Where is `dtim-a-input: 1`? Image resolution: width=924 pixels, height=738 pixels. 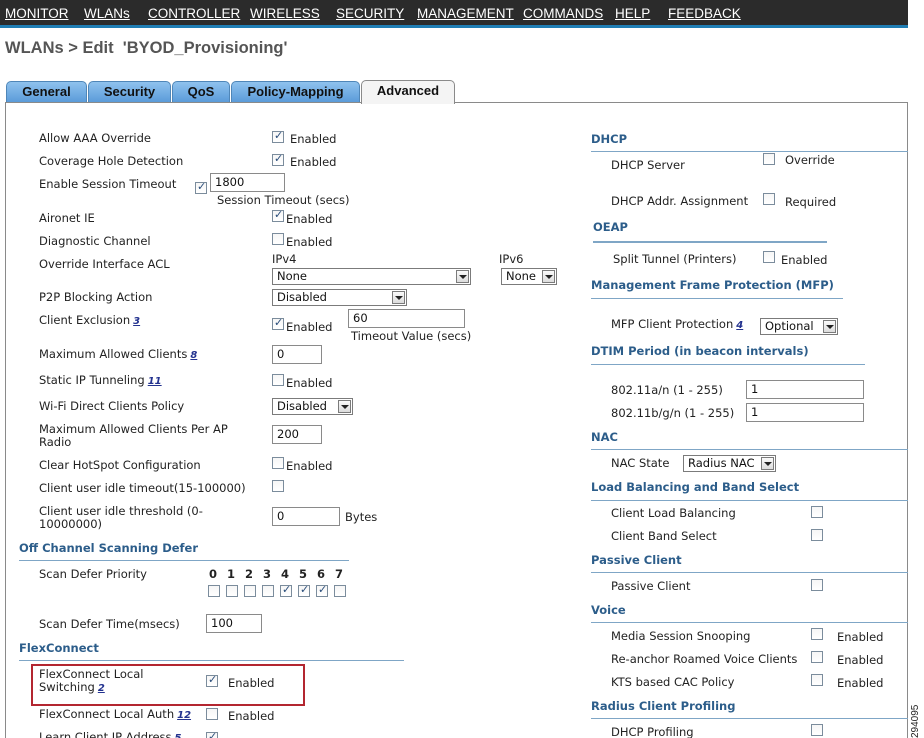 dtim-a-input: 1 is located at coordinates (805, 389).